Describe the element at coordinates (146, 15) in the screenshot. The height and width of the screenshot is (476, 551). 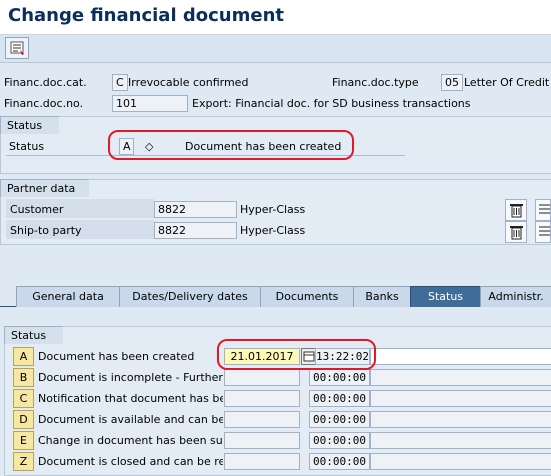
I see `page-title: Change financial document` at that location.